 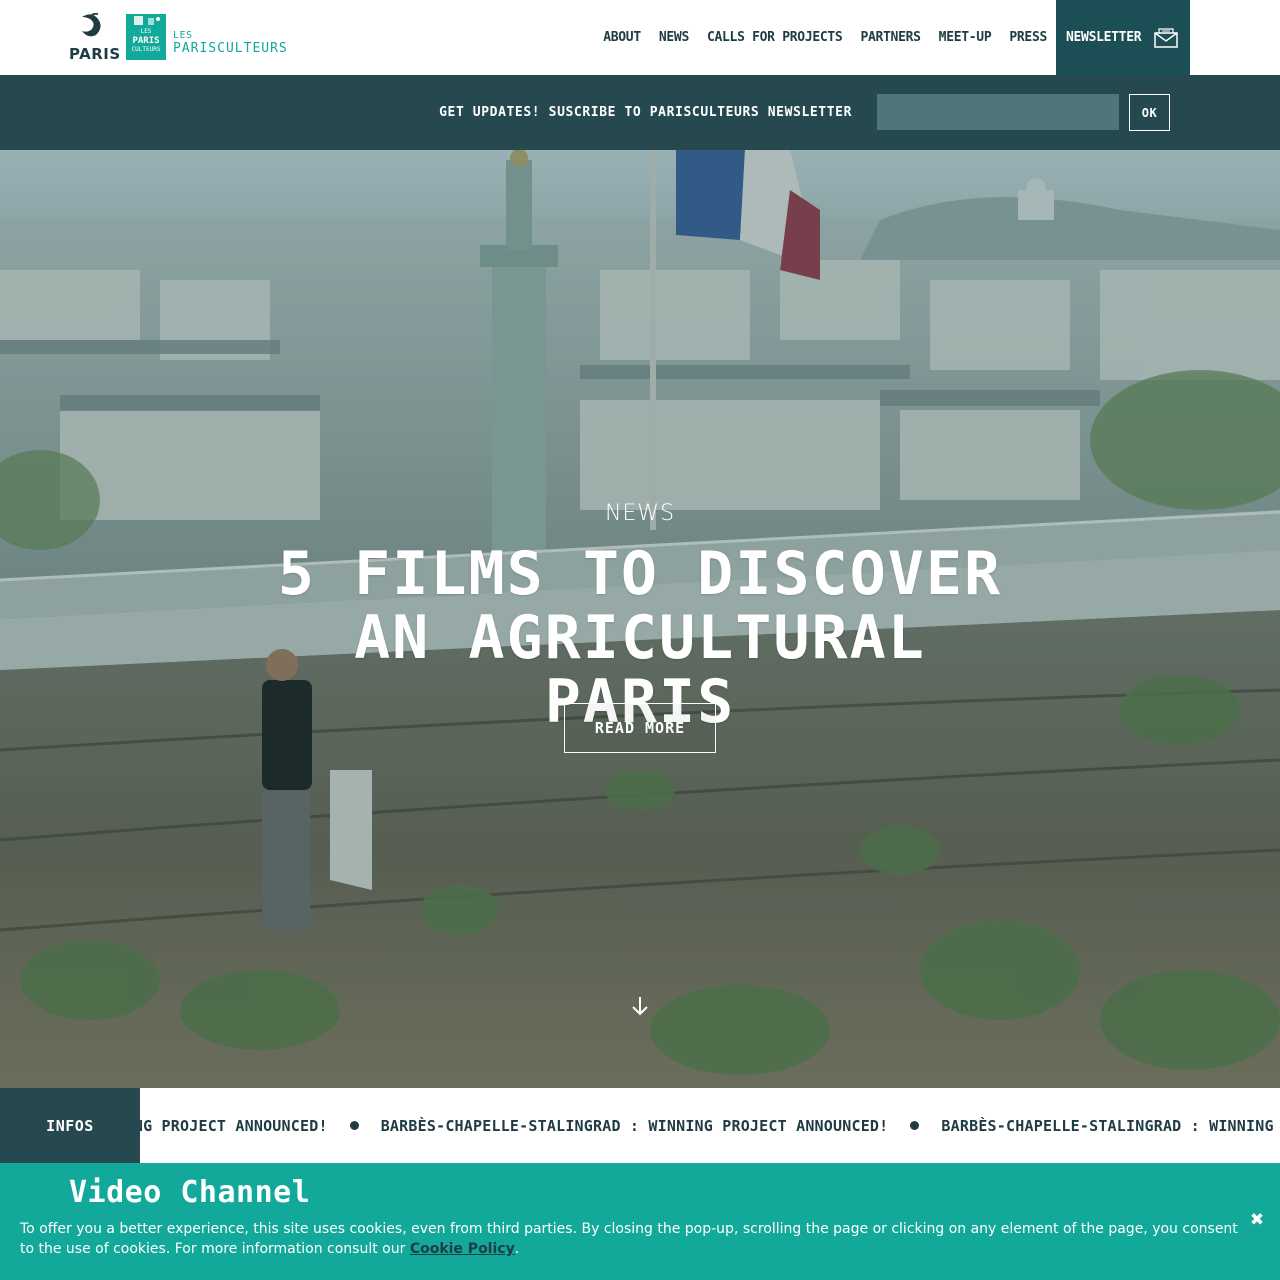 What do you see at coordinates (1028, 37) in the screenshot?
I see `nav-press: PRESS` at bounding box center [1028, 37].